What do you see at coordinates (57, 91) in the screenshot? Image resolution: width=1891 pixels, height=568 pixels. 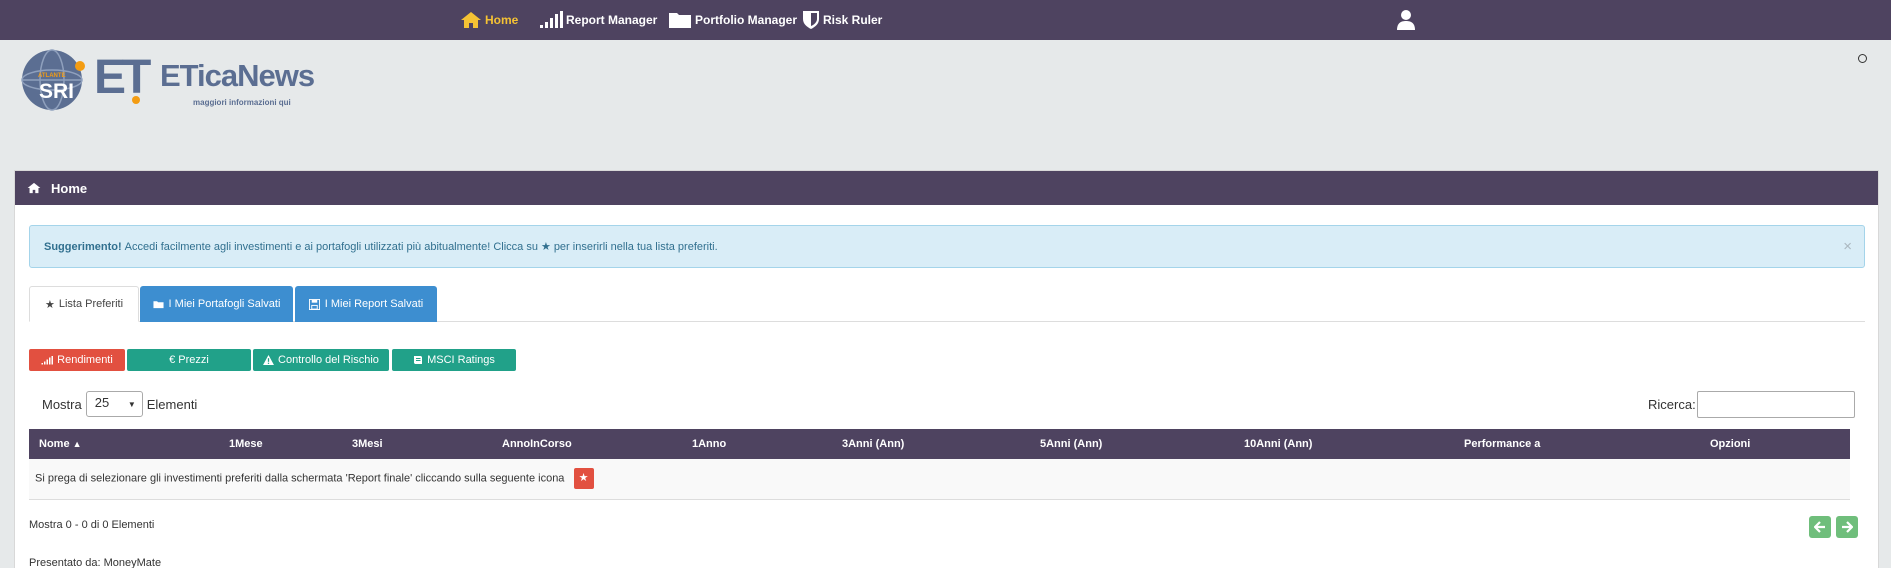 I see `logo-badge: SRI` at bounding box center [57, 91].